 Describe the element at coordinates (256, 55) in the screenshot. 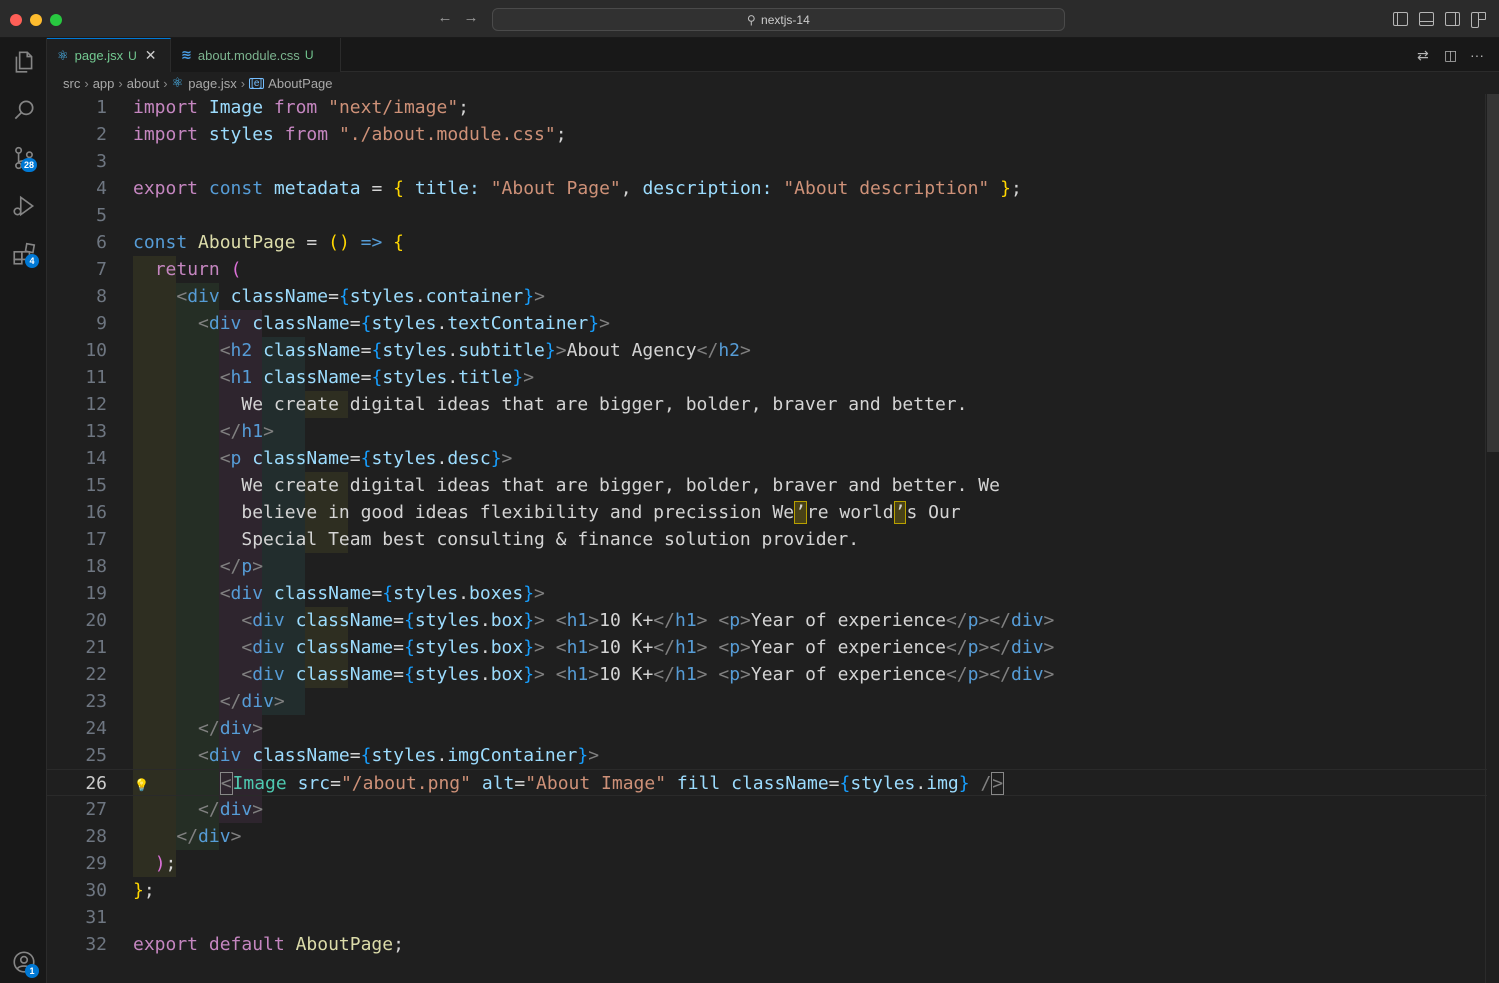

I see `tab-about-module-css: ≋ about.module.css U` at that location.